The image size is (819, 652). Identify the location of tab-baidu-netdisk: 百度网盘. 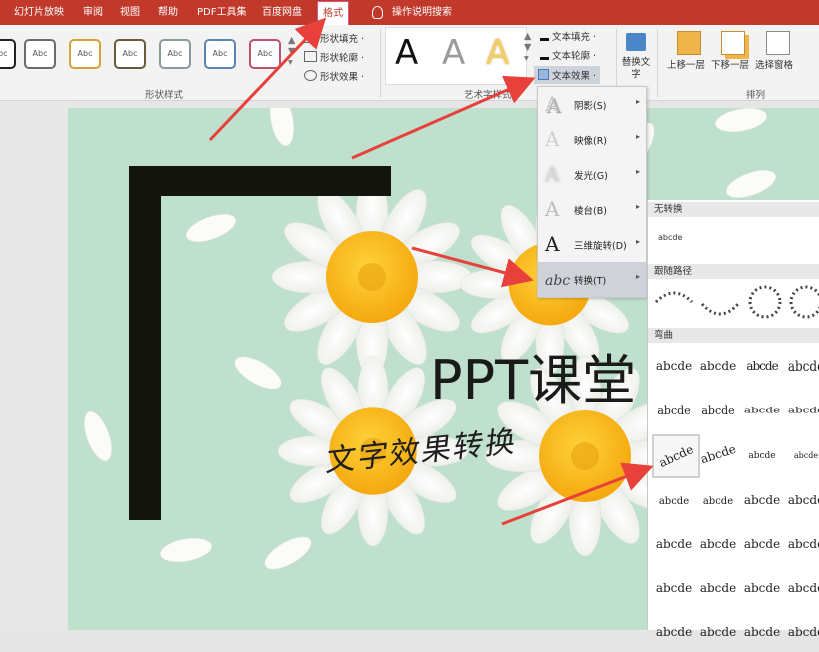
(282, 12).